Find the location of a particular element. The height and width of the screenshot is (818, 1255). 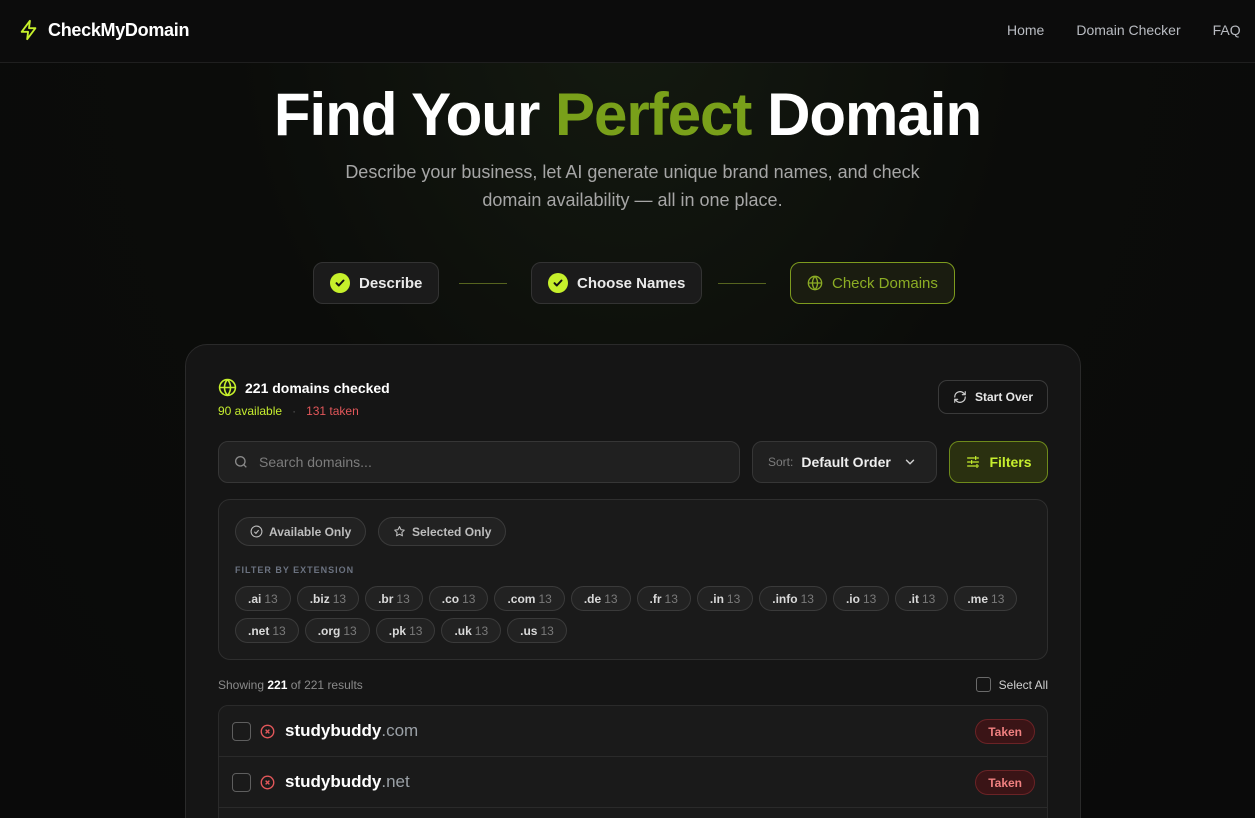

extension-chip: .co 13 is located at coordinates (458, 598).